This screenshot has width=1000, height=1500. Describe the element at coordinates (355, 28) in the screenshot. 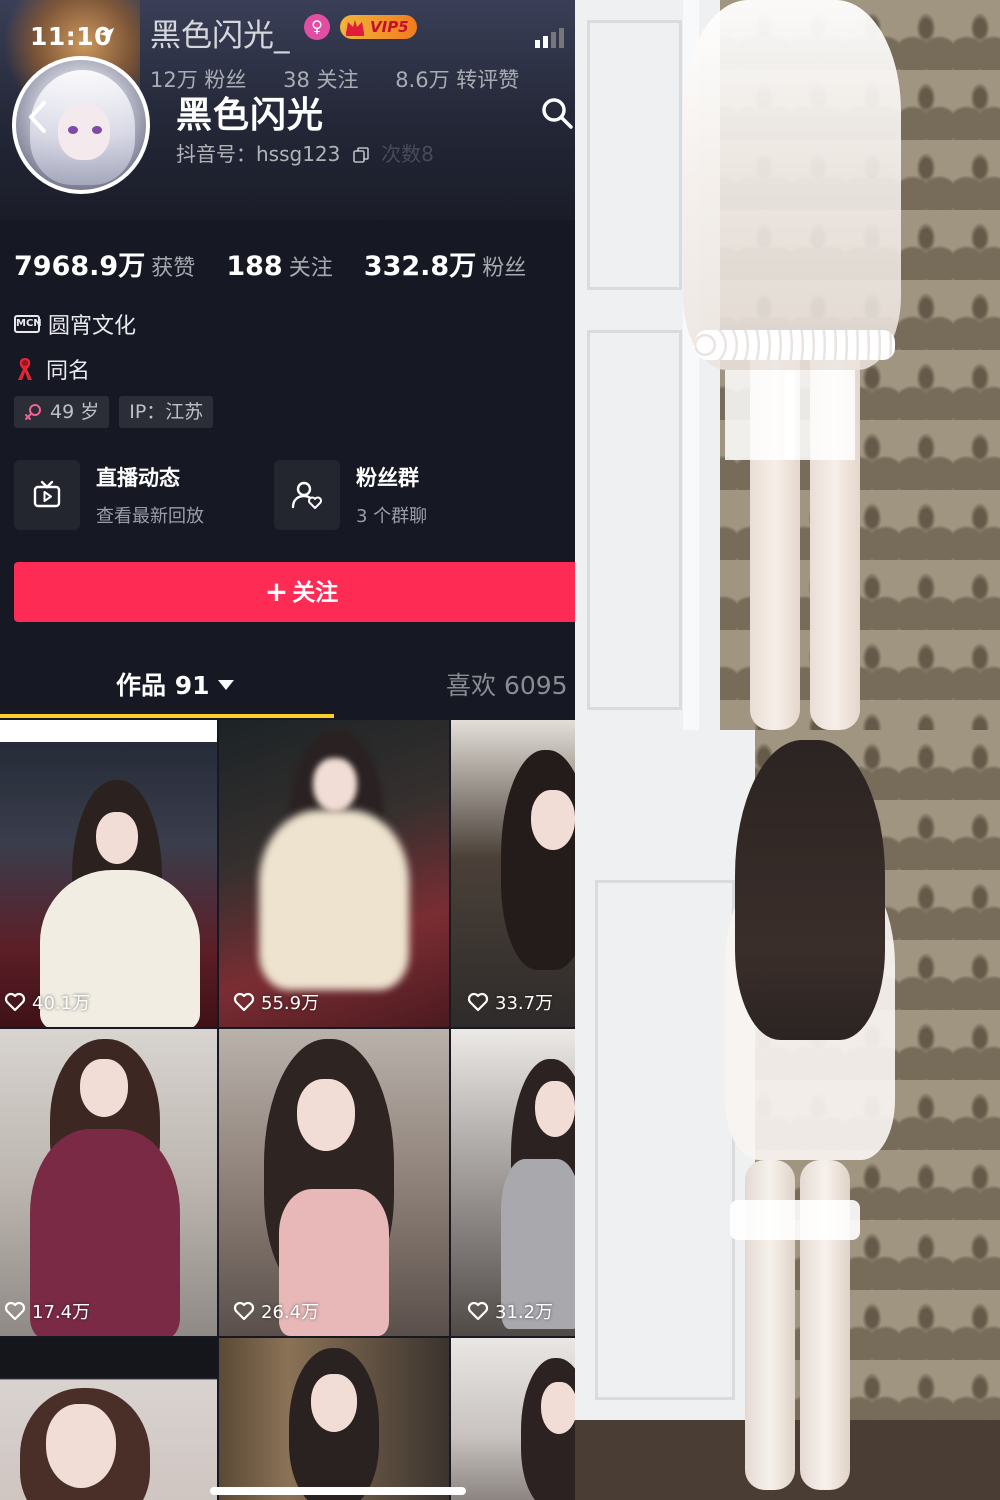

I see `crown-icon` at that location.